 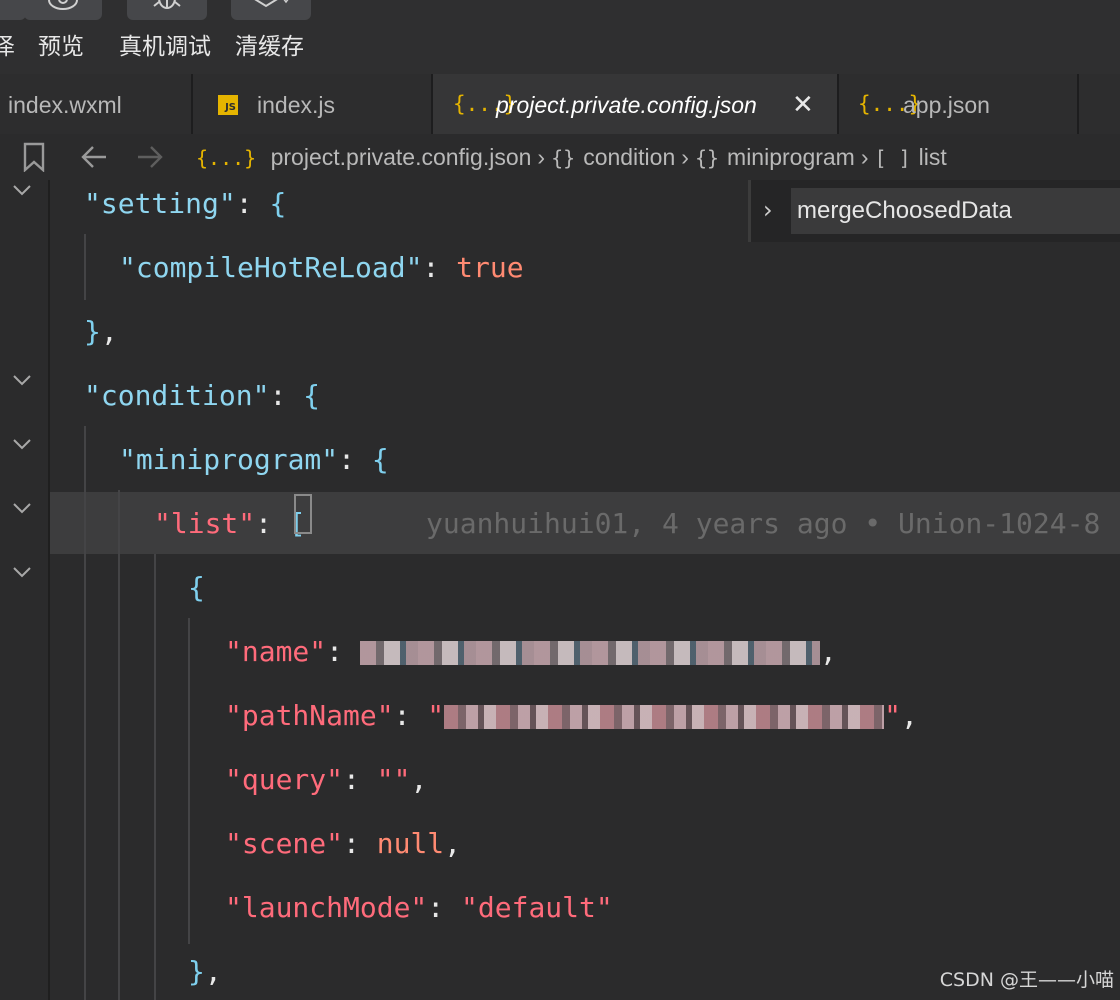 I want to click on code-line: "condition": {, so click(x=202, y=395).